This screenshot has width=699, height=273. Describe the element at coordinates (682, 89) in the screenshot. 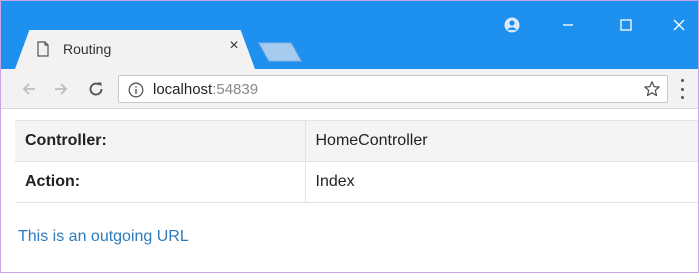

I see `menu-icon` at that location.